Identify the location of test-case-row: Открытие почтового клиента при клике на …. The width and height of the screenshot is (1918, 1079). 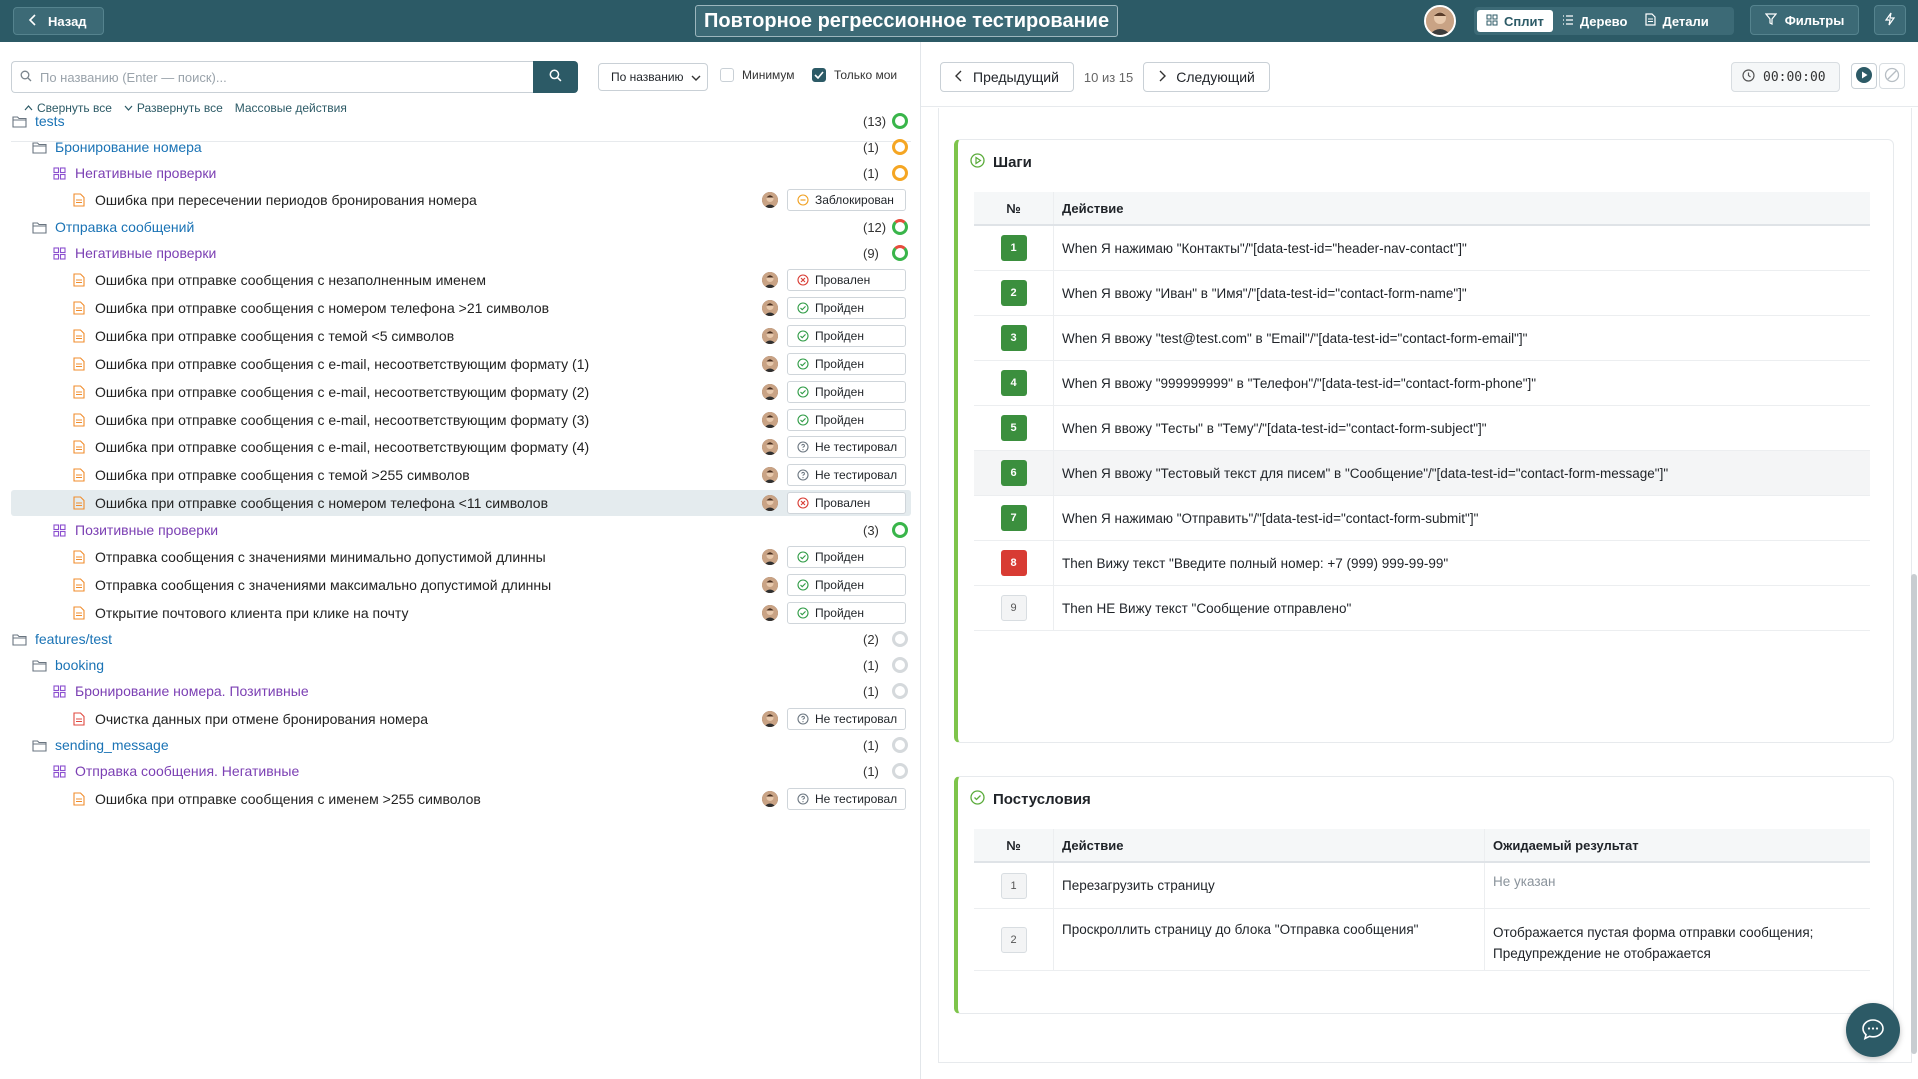
(461, 613).